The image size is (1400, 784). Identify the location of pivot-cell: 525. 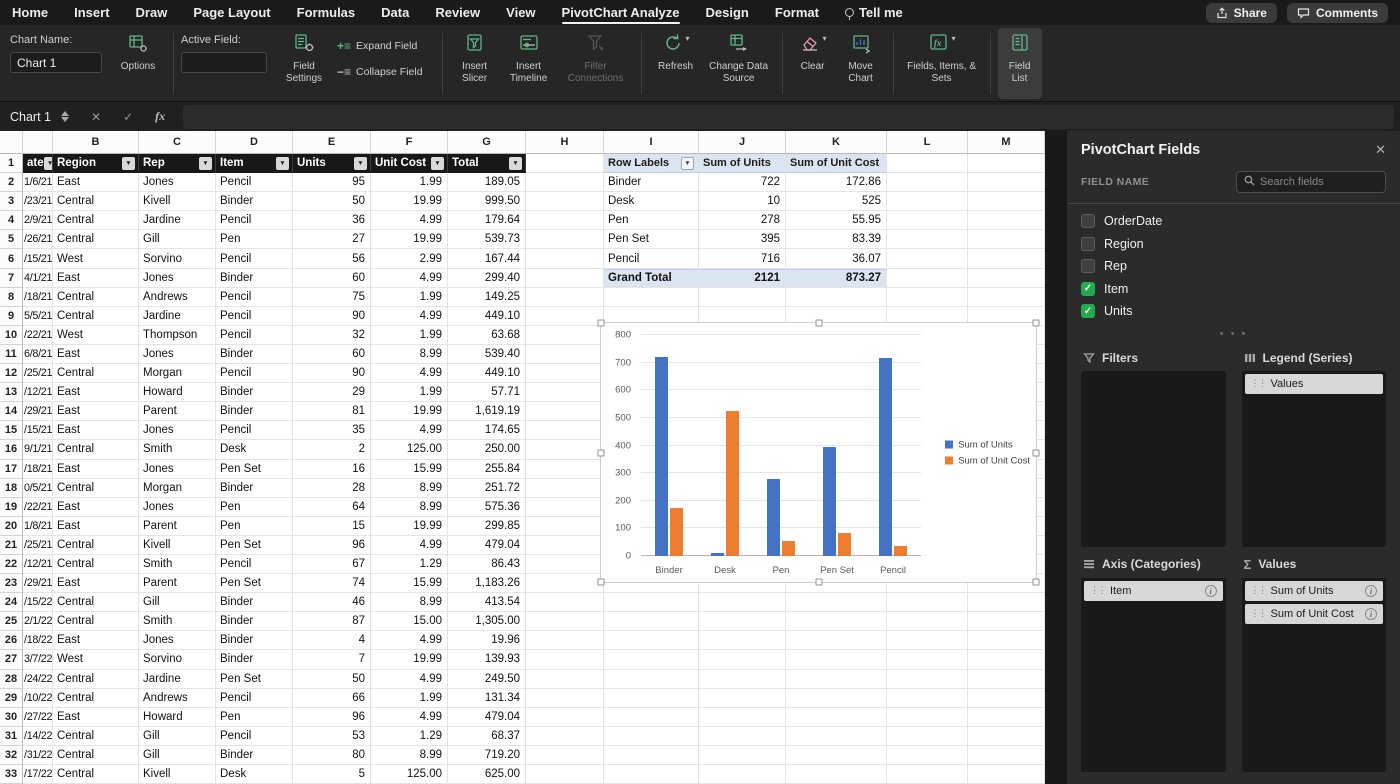
(836, 202).